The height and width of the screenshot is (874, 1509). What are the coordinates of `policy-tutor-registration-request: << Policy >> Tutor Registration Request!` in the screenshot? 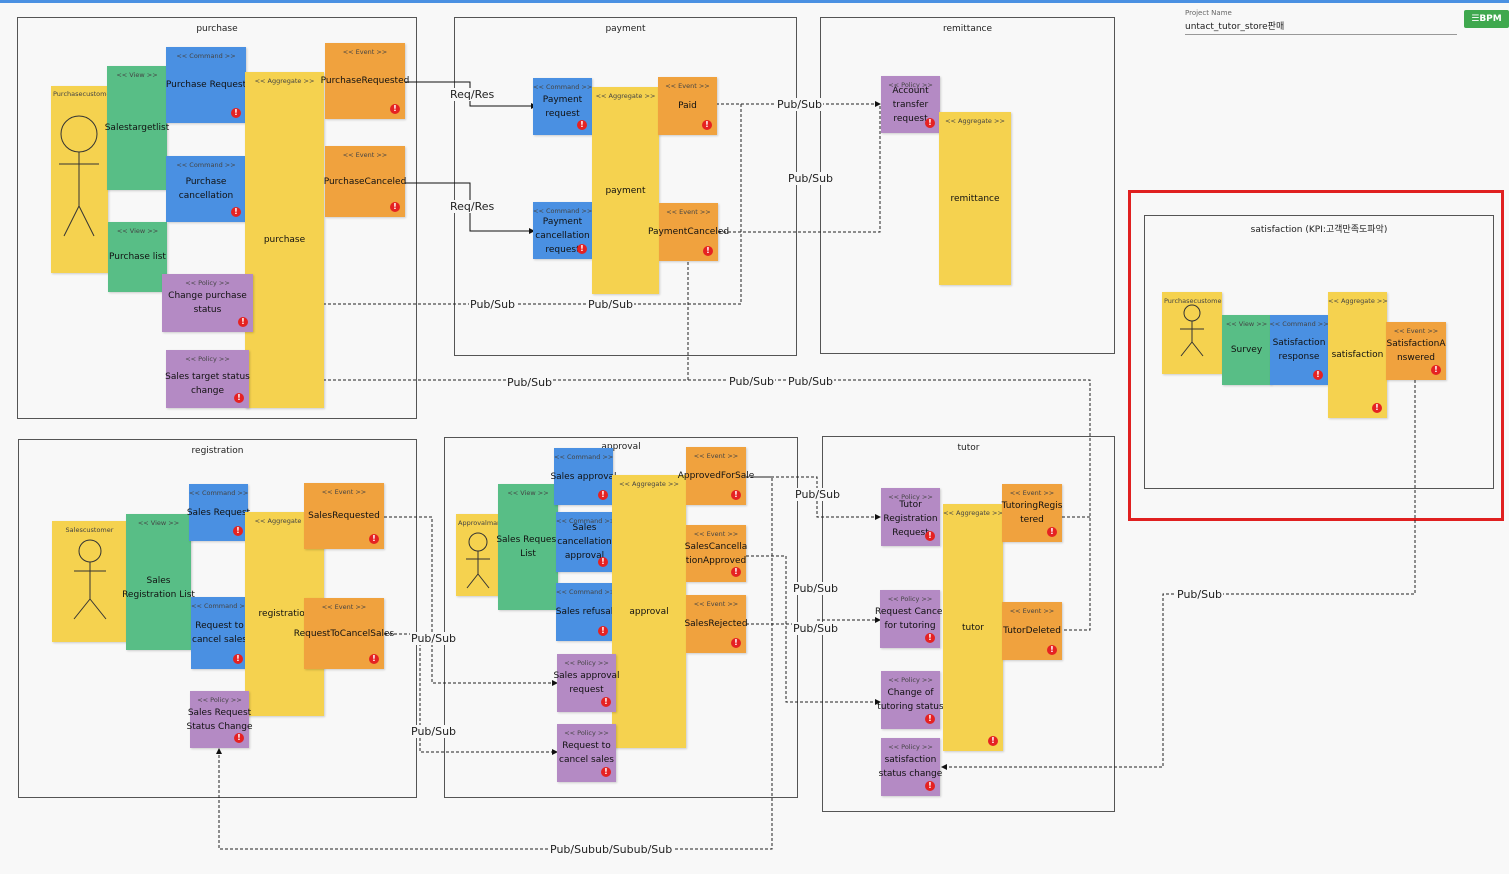 It's located at (910, 517).